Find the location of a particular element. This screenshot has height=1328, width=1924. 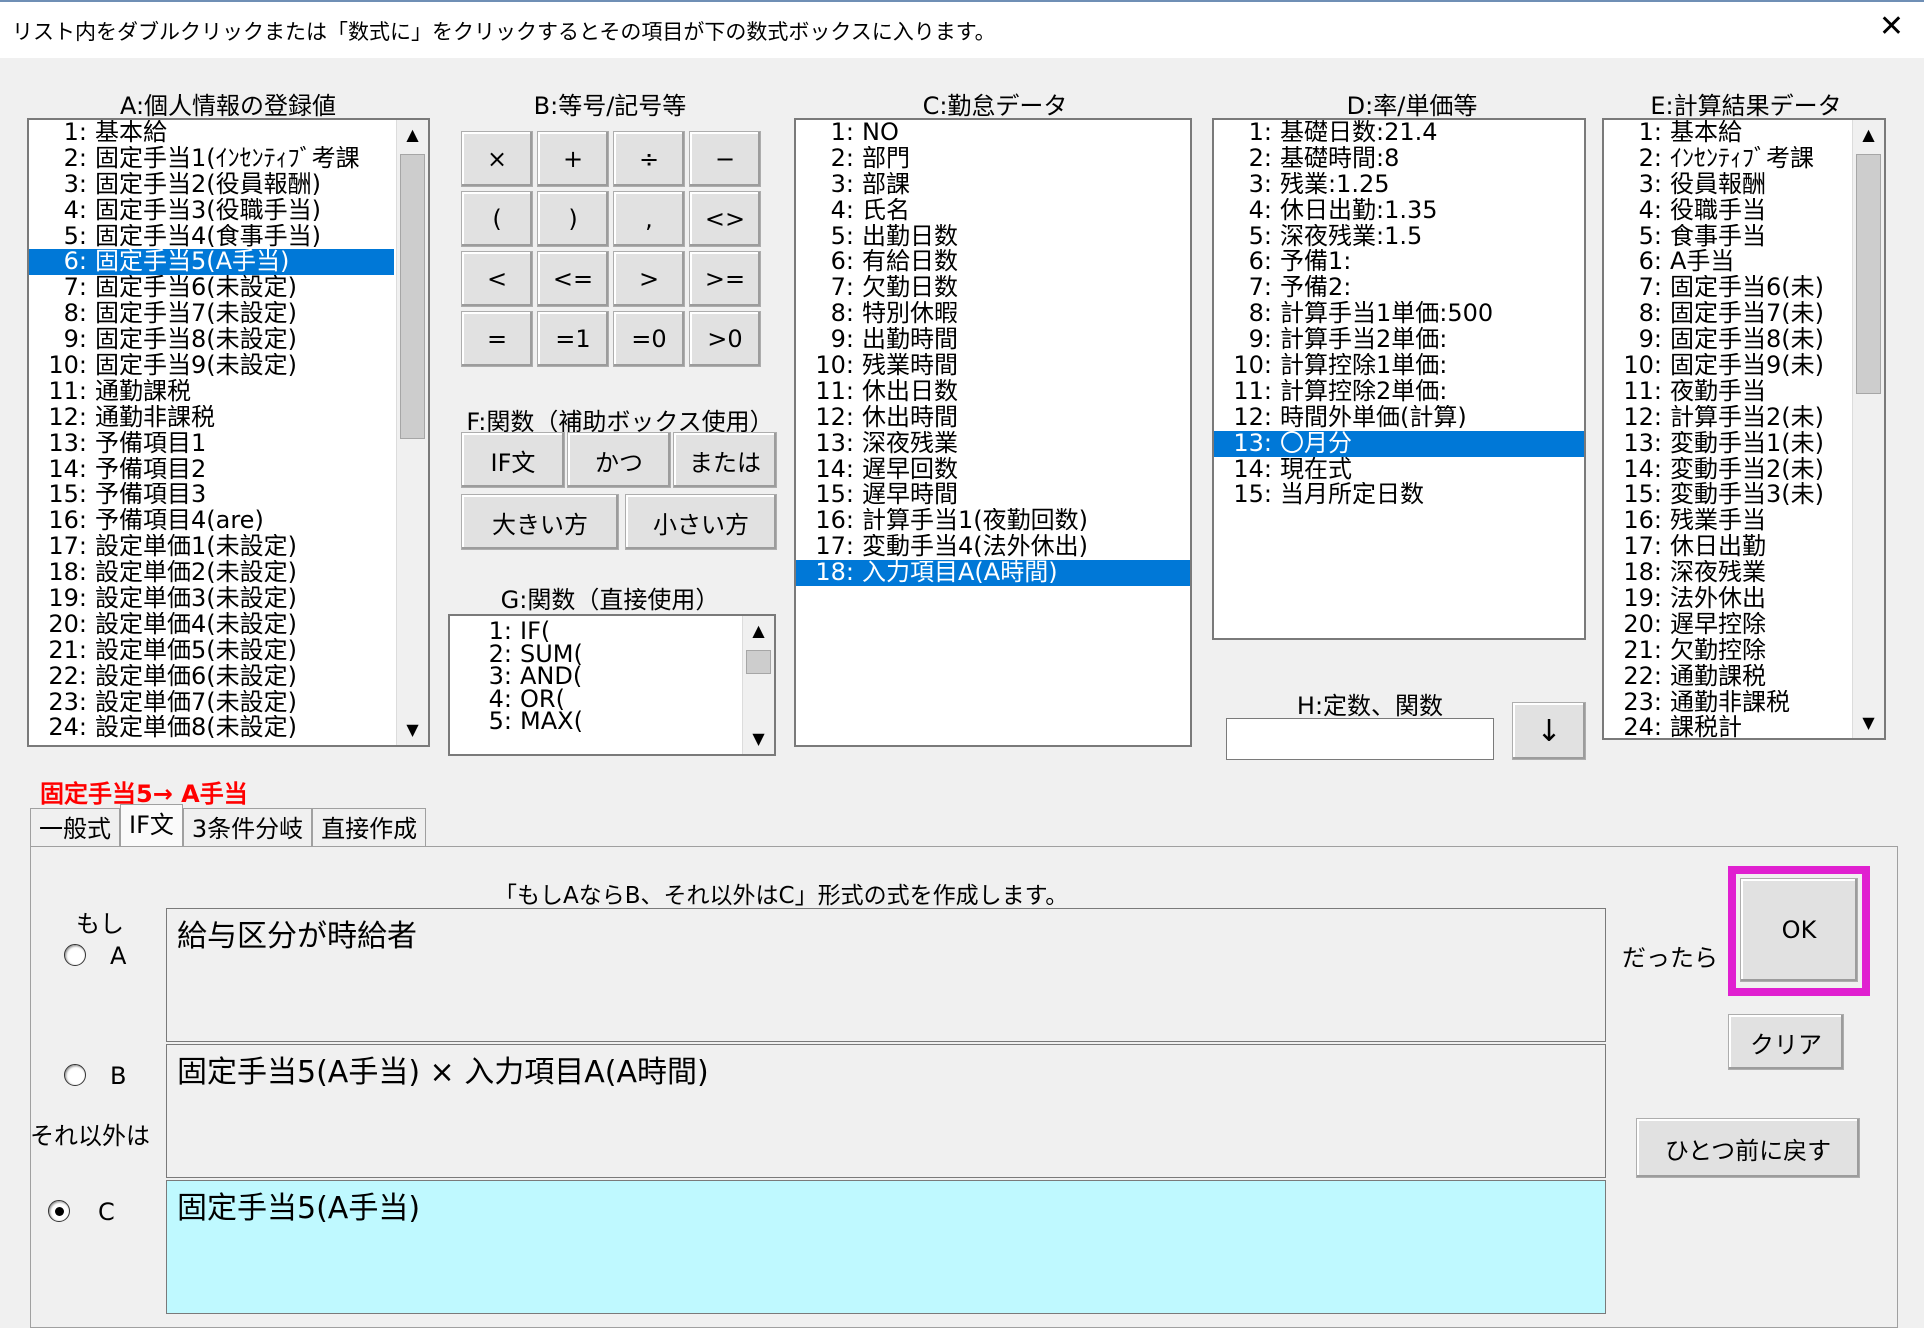

equal-zero-button: =0 is located at coordinates (649, 339).